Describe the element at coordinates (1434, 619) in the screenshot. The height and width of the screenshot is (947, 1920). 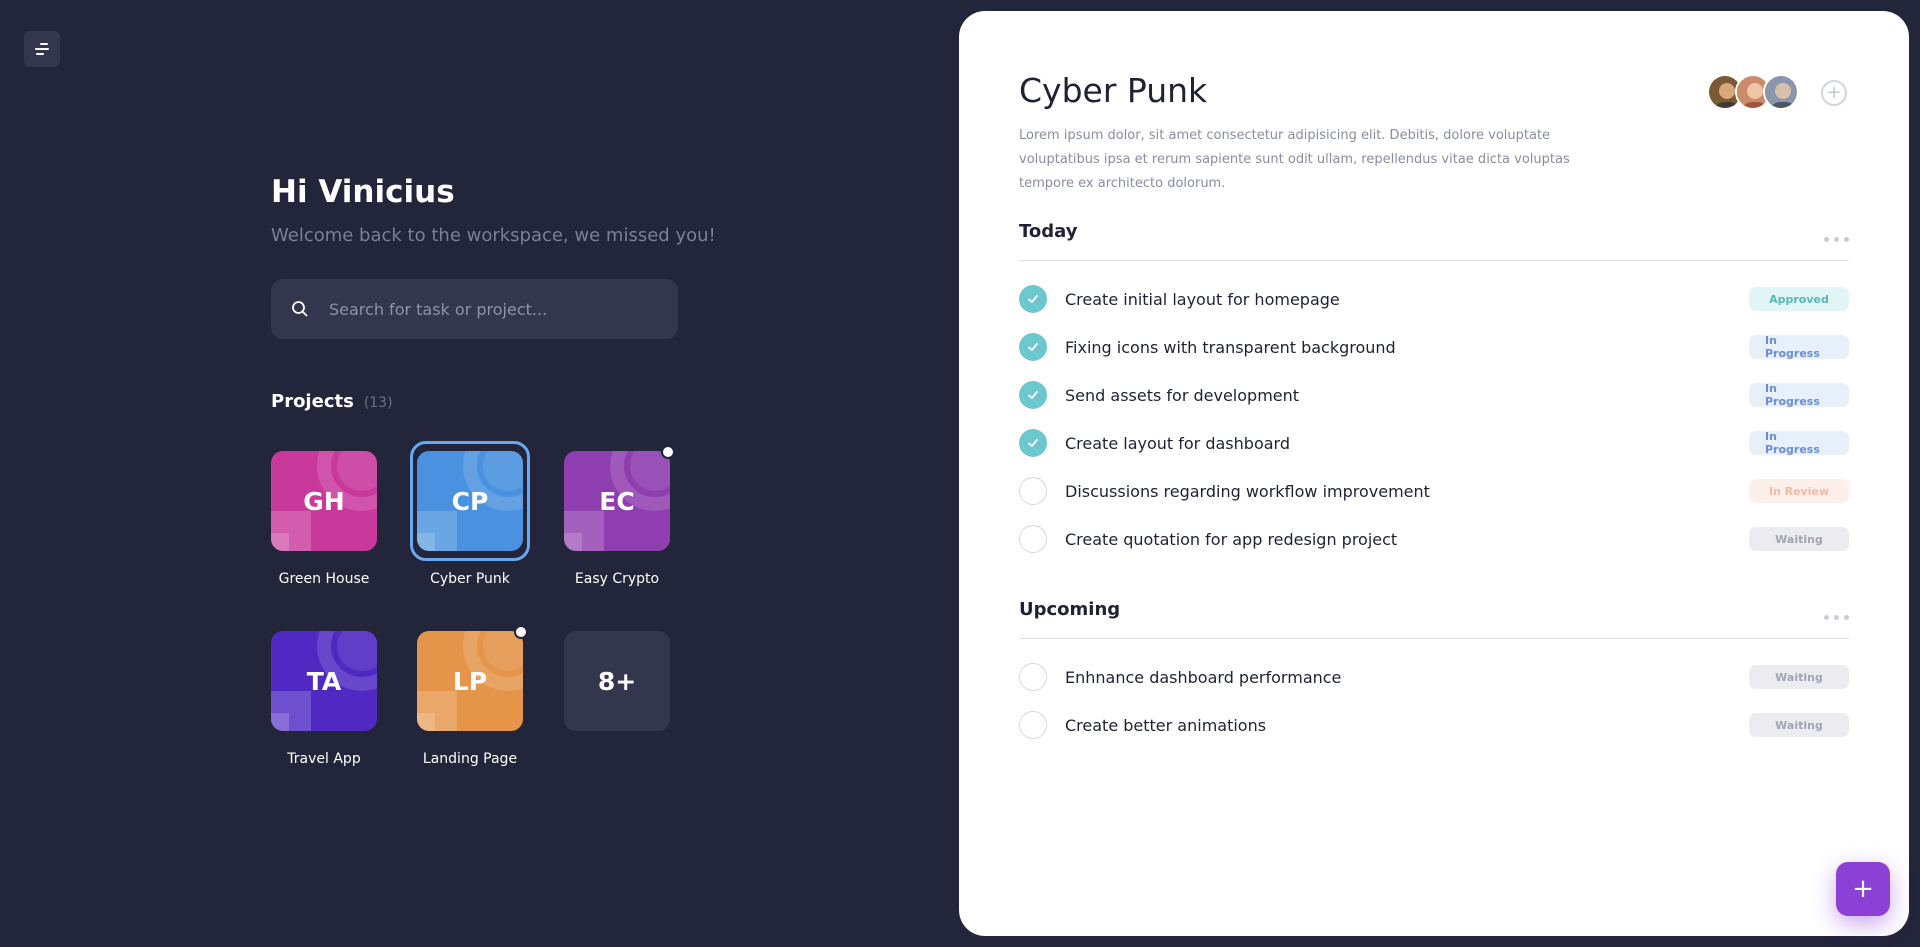
I see `section-upcoming: Upcoming` at that location.